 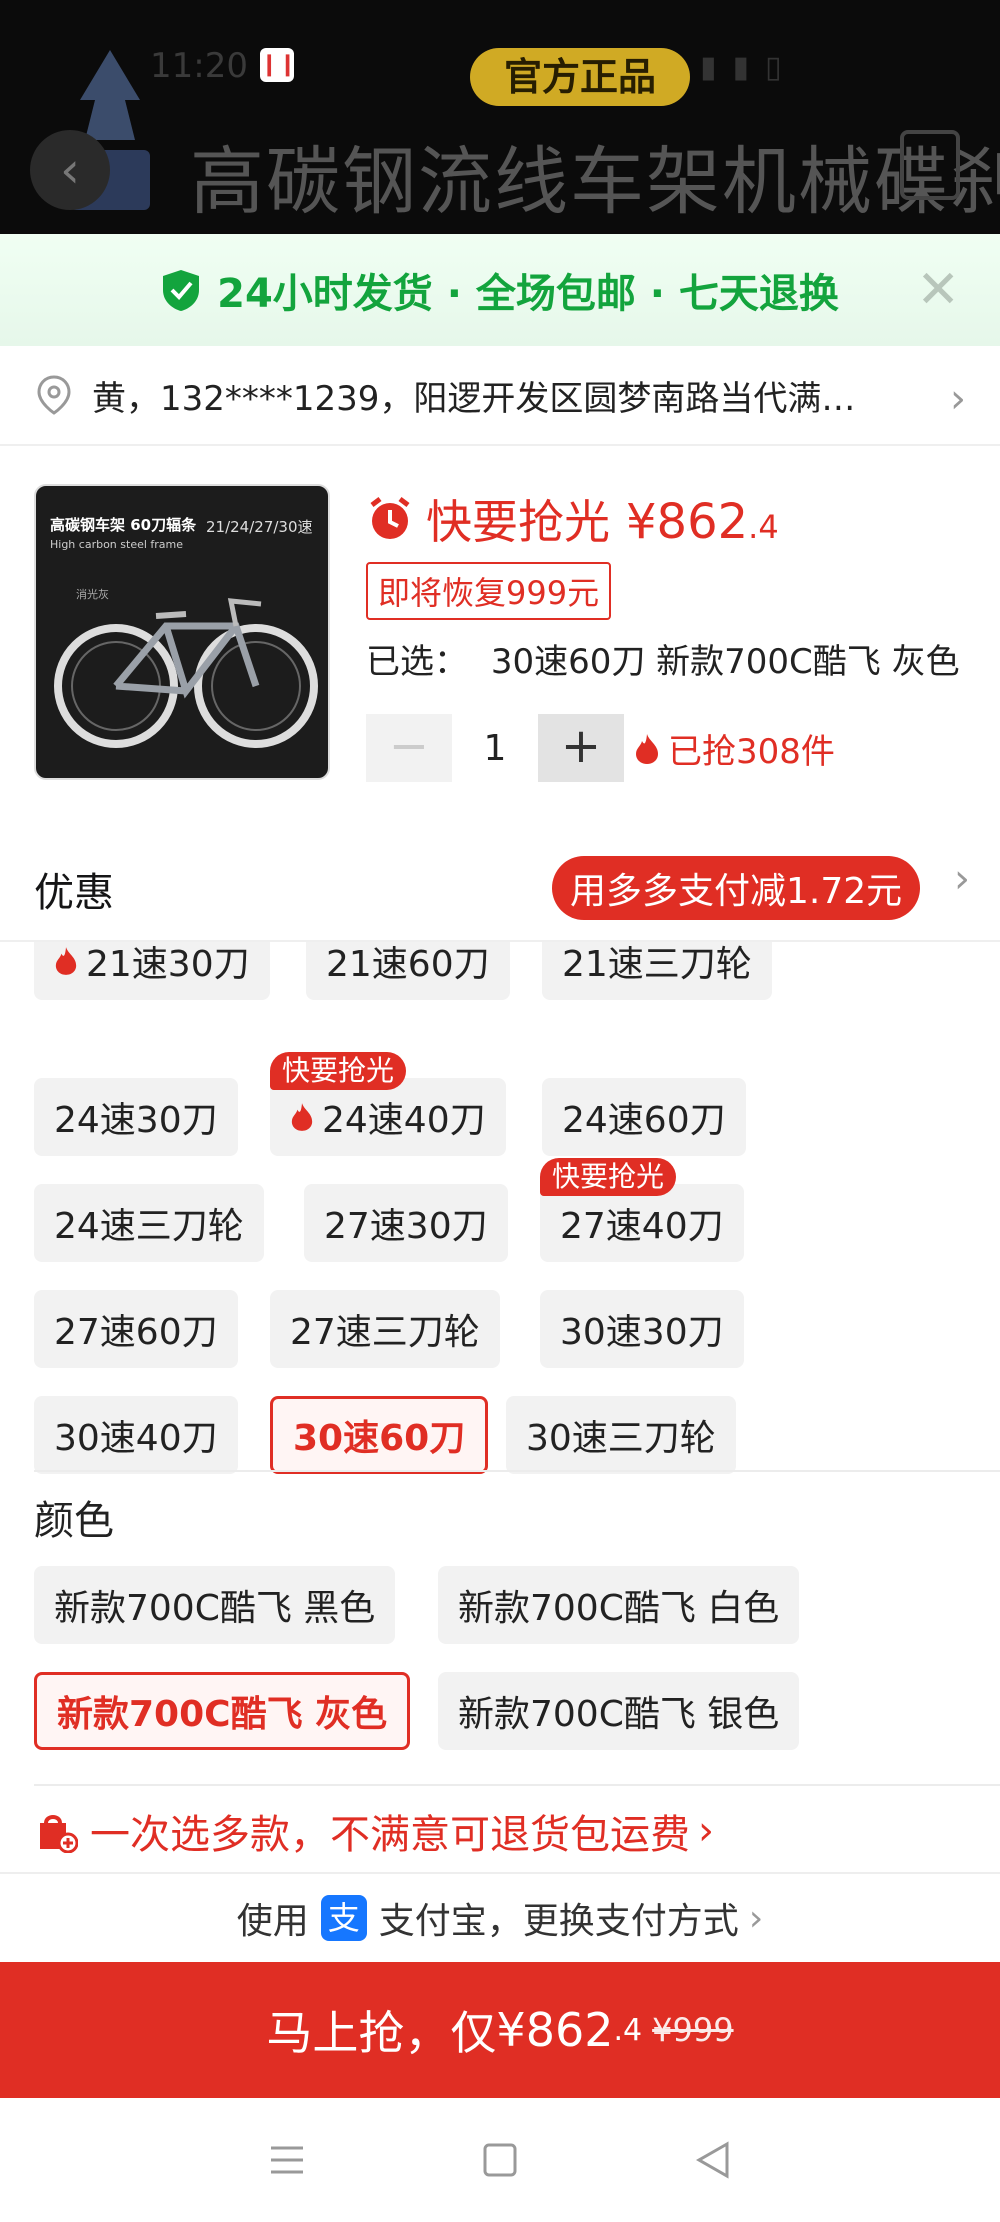 I want to click on color-section-title: 颜色, so click(x=74, y=1521).